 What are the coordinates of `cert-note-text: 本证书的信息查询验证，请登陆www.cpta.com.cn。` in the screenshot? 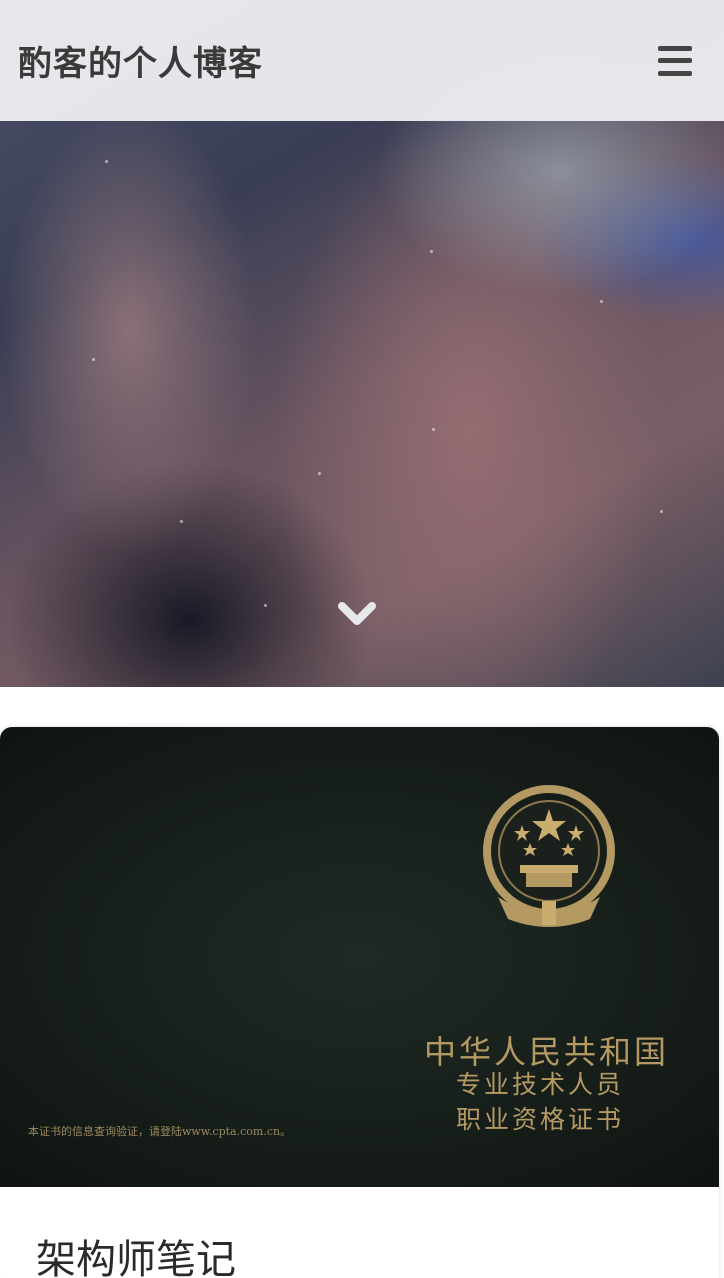 It's located at (160, 1131).